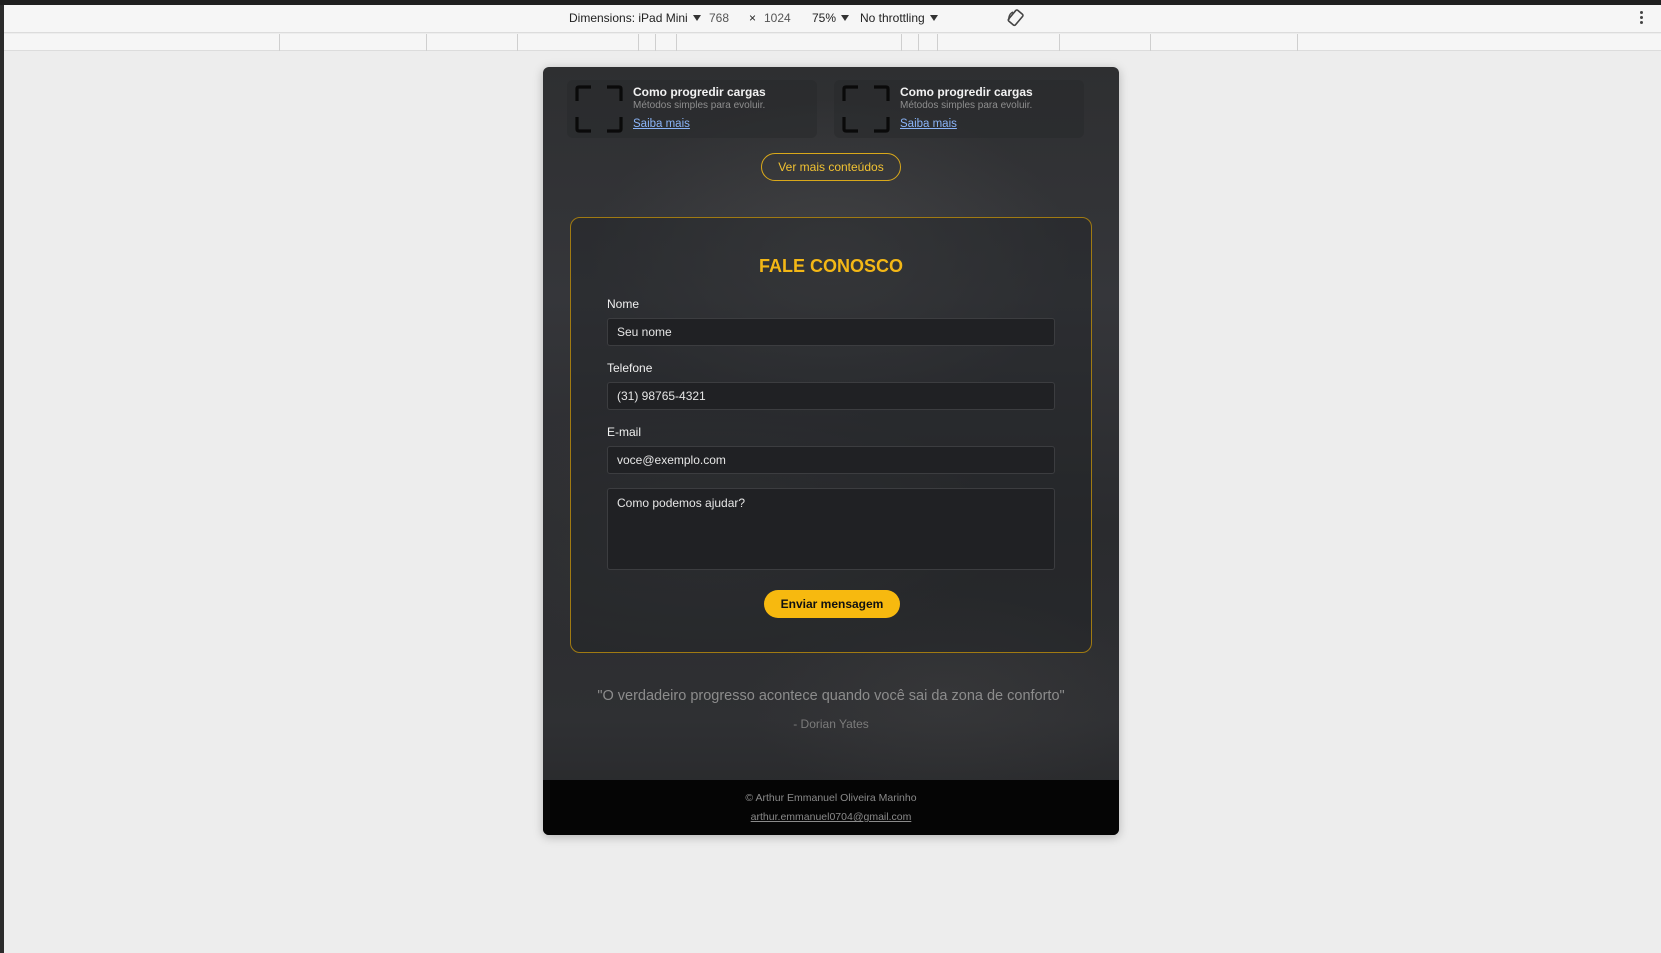 The height and width of the screenshot is (953, 1661). Describe the element at coordinates (831, 724) in the screenshot. I see `quote-author: - Dorian Yates` at that location.